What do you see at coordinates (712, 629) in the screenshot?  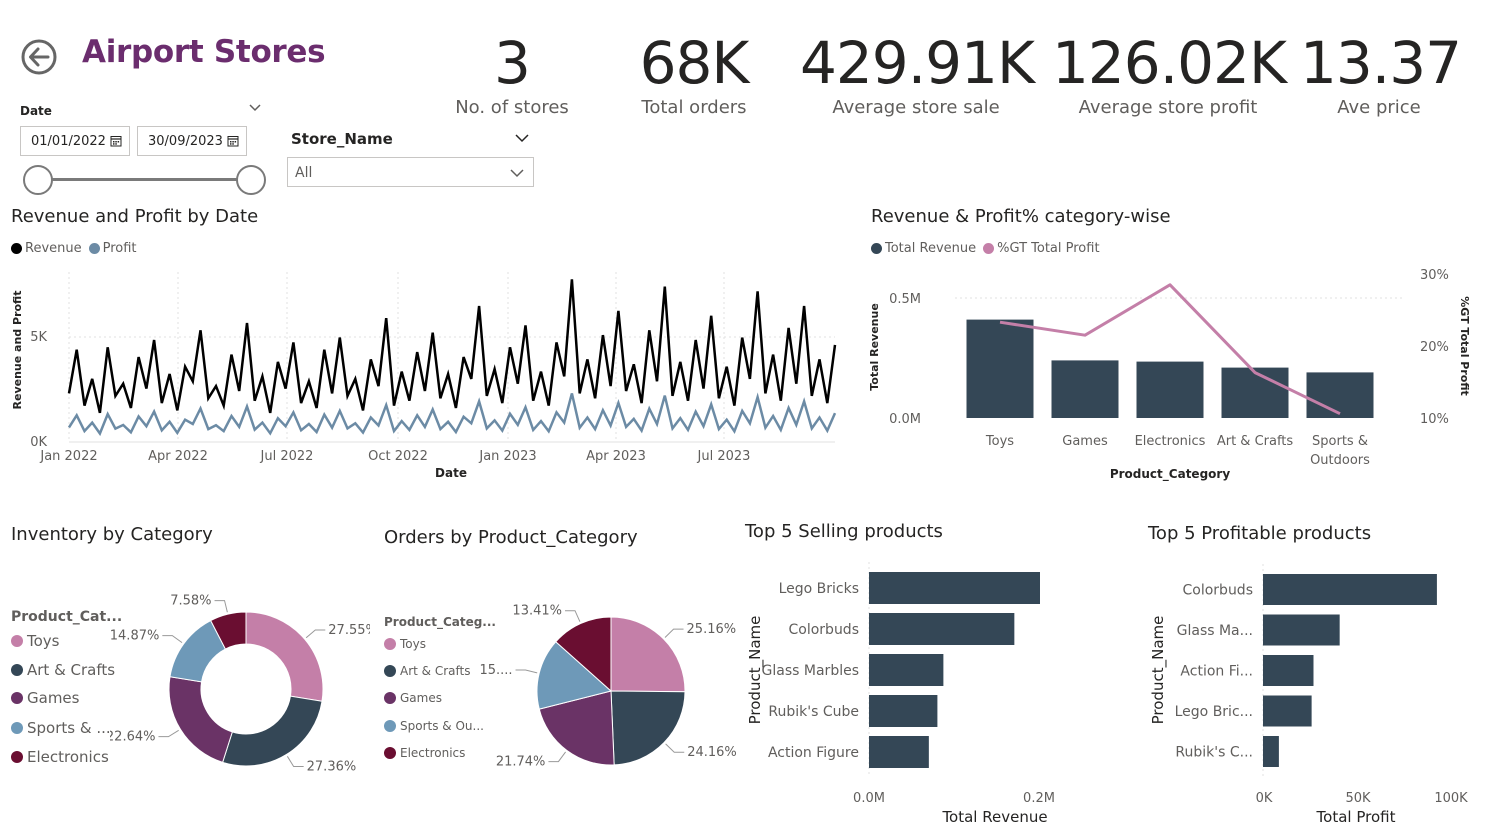 I see `data-label: 25.16%` at bounding box center [712, 629].